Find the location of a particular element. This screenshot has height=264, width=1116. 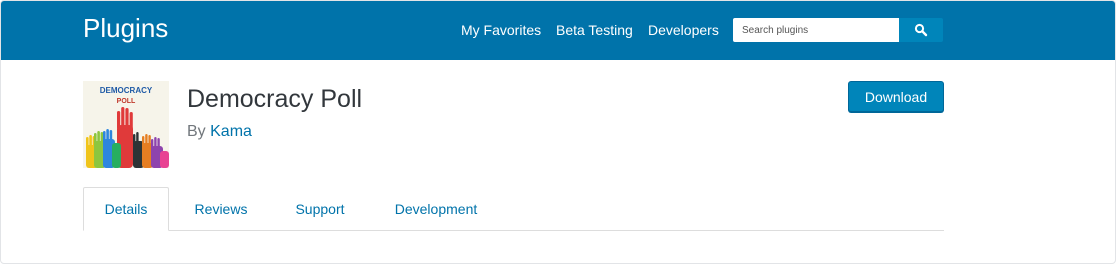

tab-development: Development is located at coordinates (436, 209).